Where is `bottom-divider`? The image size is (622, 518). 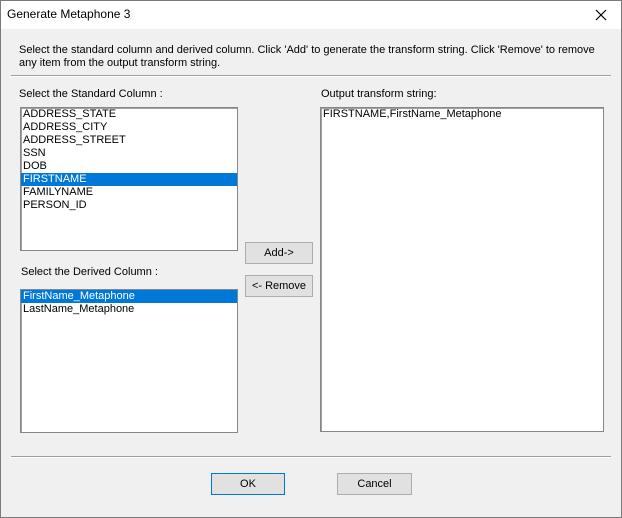 bottom-divider is located at coordinates (311, 457).